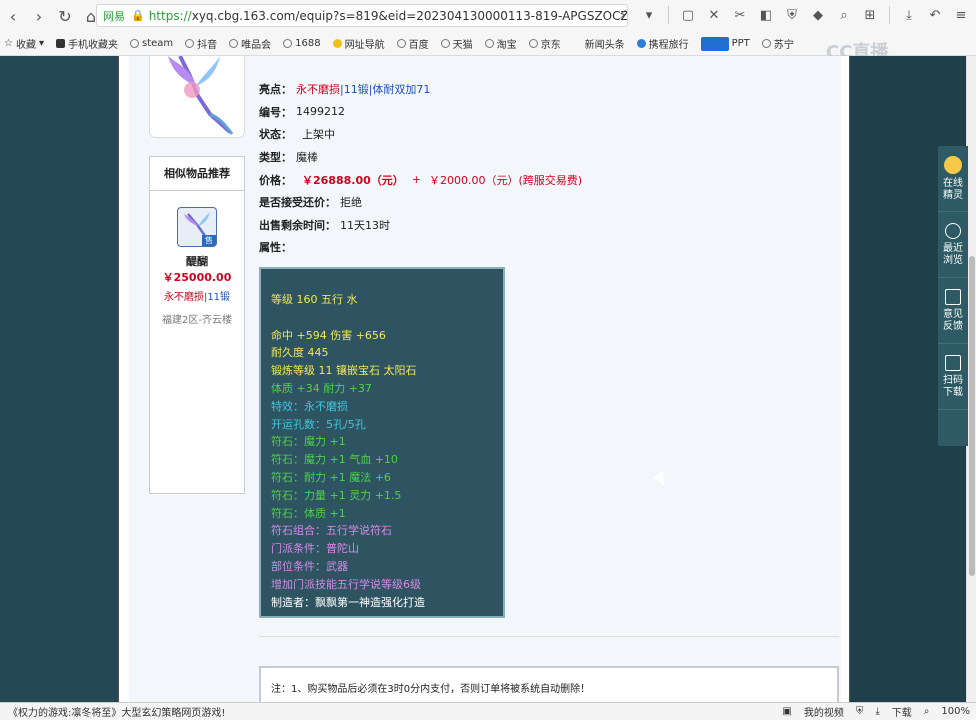 This screenshot has width=976, height=720. Describe the element at coordinates (201, 43) in the screenshot. I see `bookmark-item: 抖音` at that location.